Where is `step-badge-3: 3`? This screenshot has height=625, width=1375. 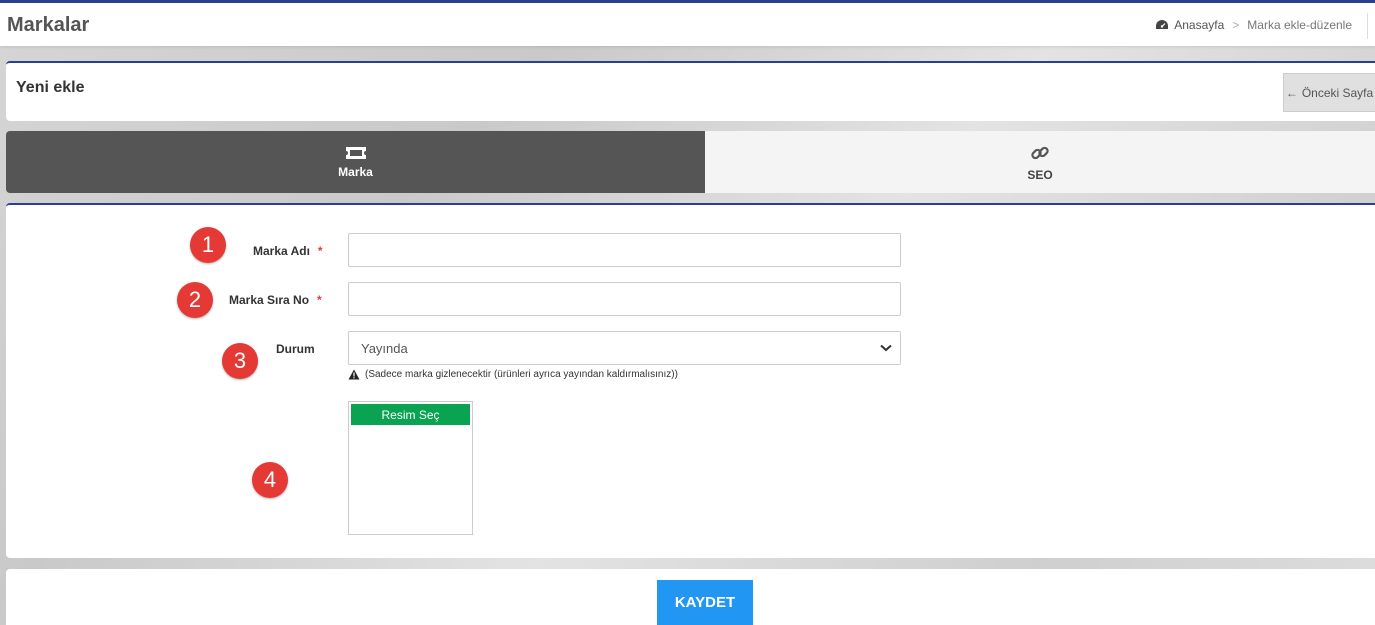
step-badge-3: 3 is located at coordinates (240, 361).